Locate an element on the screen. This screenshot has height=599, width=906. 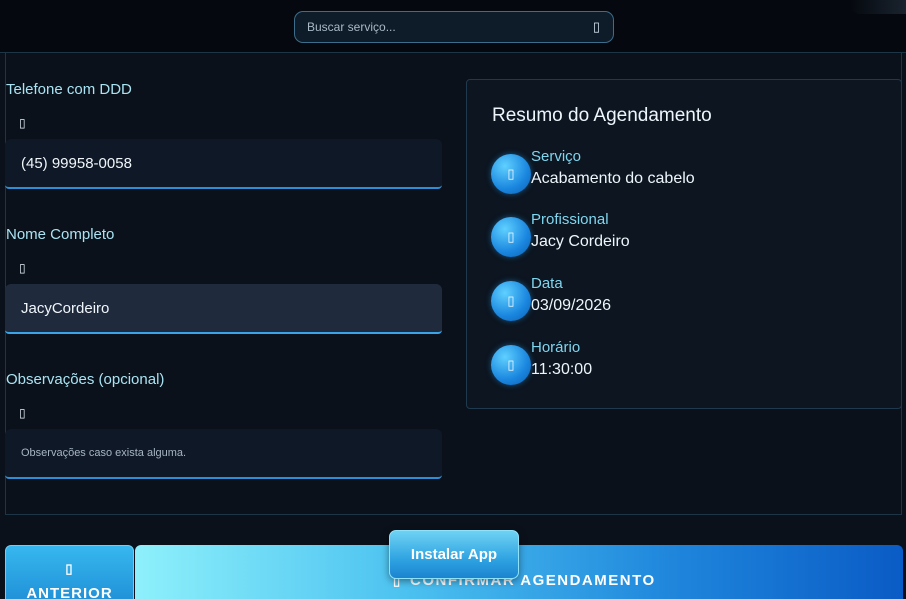
calendar-icon: ▯ is located at coordinates (511, 301).